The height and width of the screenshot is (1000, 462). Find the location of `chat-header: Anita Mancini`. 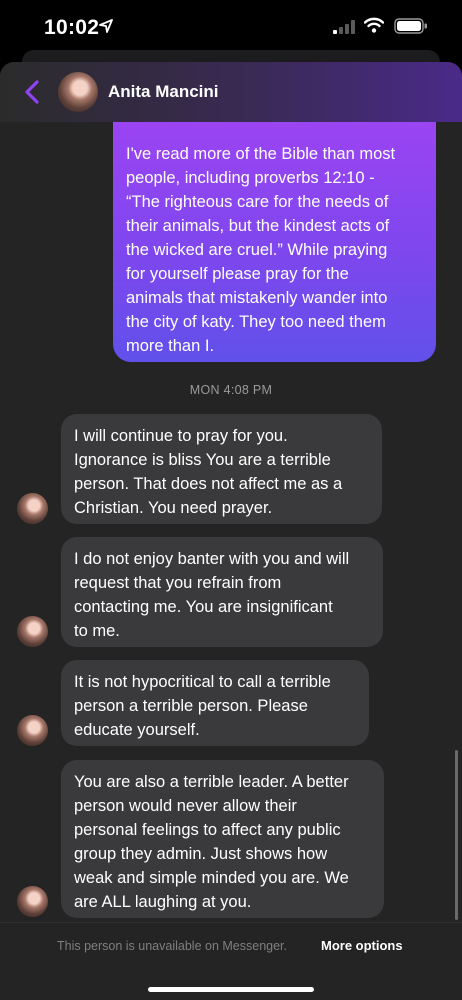

chat-header: Anita Mancini is located at coordinates (231, 92).